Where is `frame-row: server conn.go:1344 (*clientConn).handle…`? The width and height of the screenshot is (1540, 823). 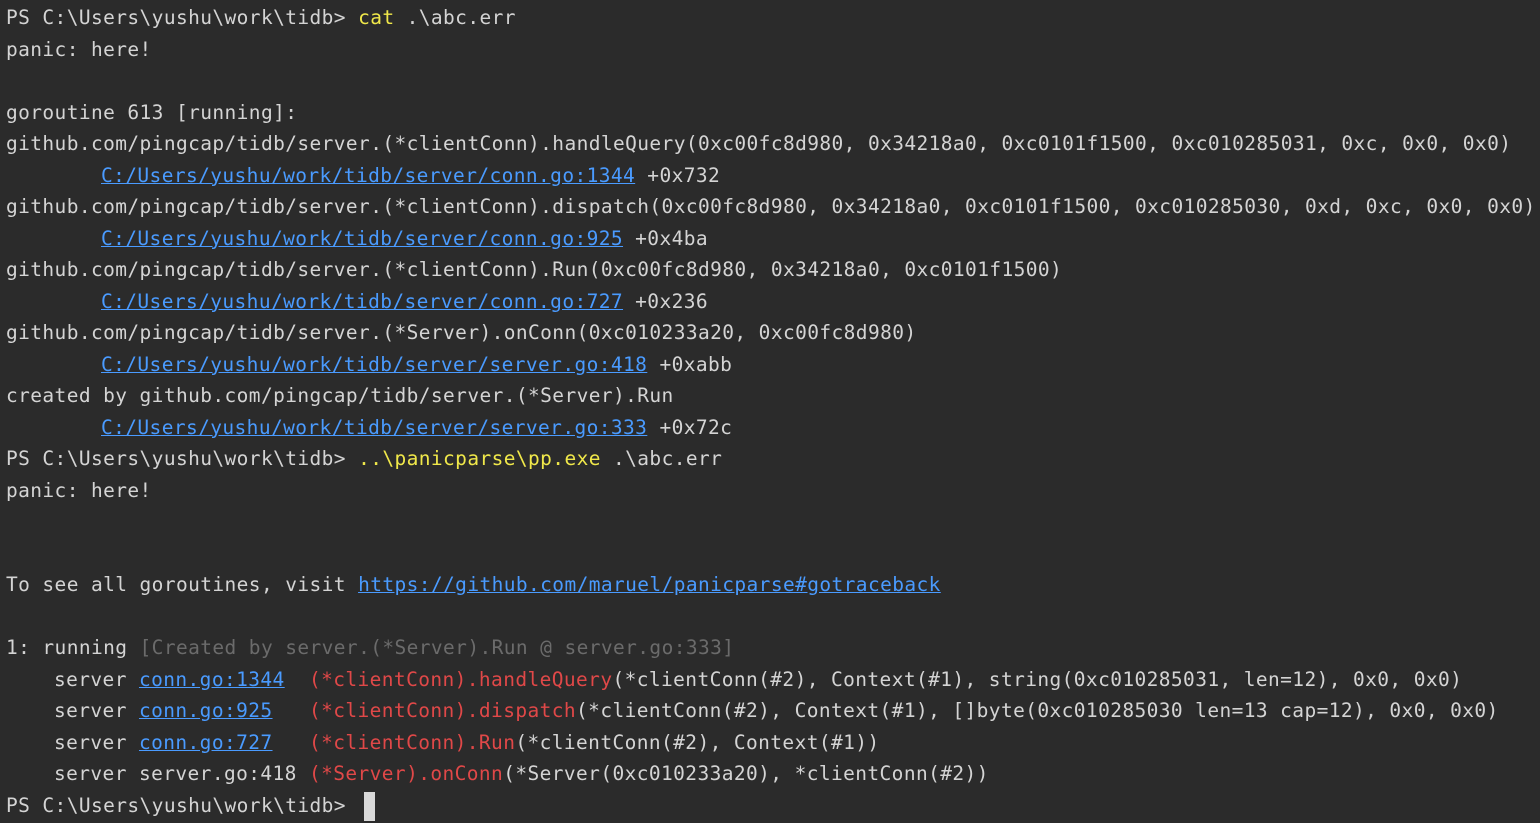 frame-row: server conn.go:1344 (*clientConn).handle… is located at coordinates (773, 680).